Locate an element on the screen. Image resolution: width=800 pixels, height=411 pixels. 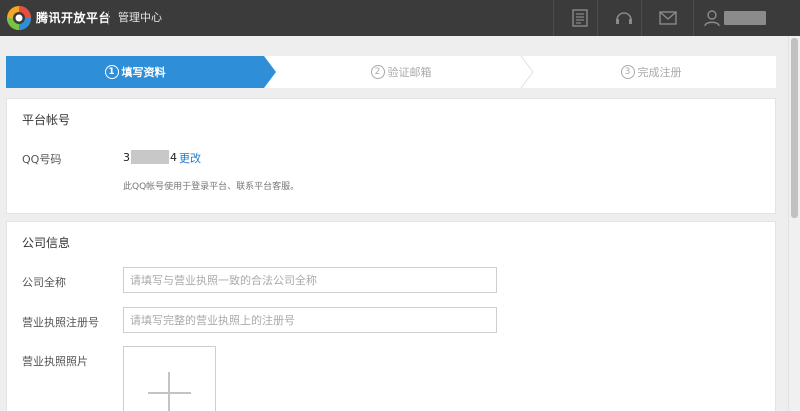
document-icon is located at coordinates (579, 18).